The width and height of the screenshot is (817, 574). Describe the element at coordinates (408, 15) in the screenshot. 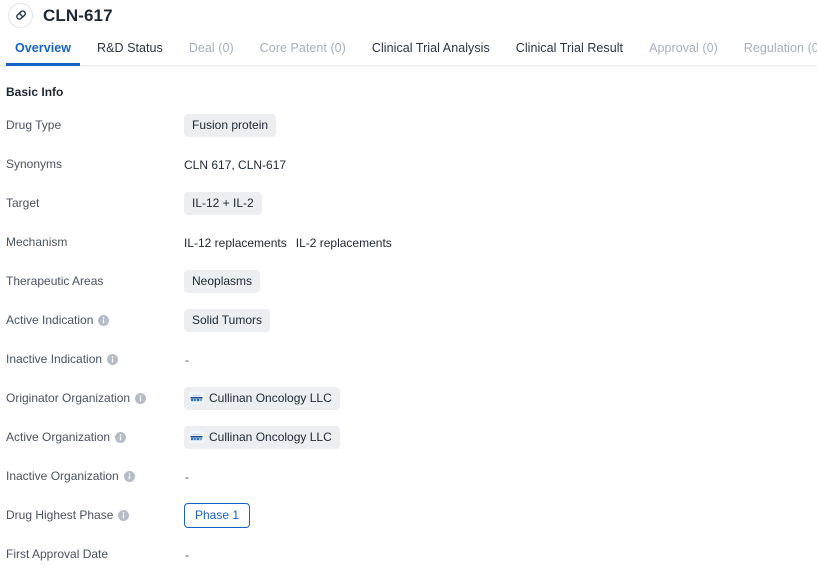

I see `drug-header: CLN-617` at that location.